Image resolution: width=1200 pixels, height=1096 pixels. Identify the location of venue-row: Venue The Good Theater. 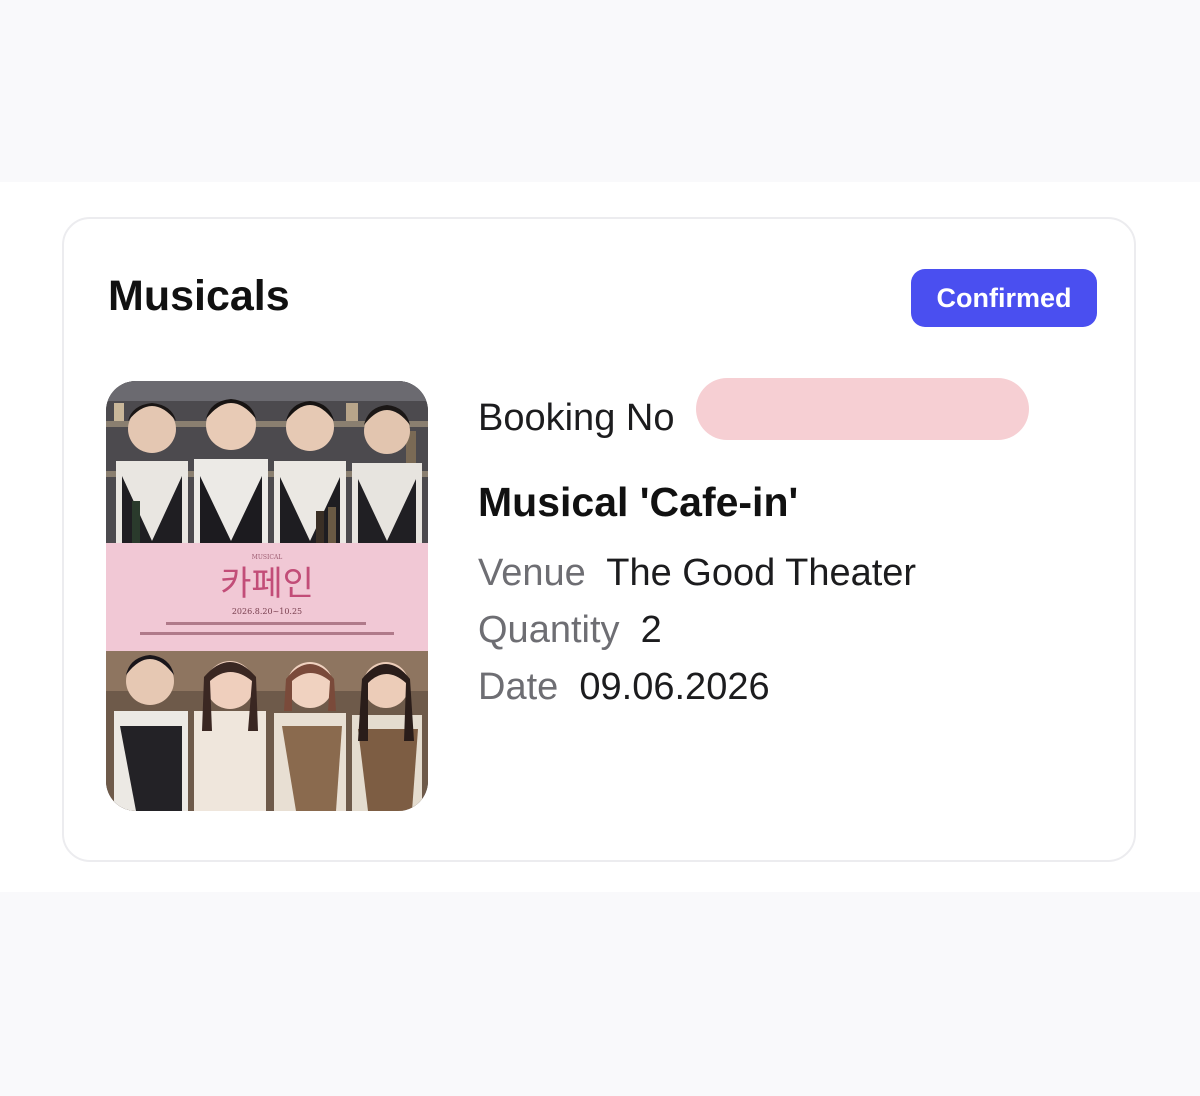
(697, 573).